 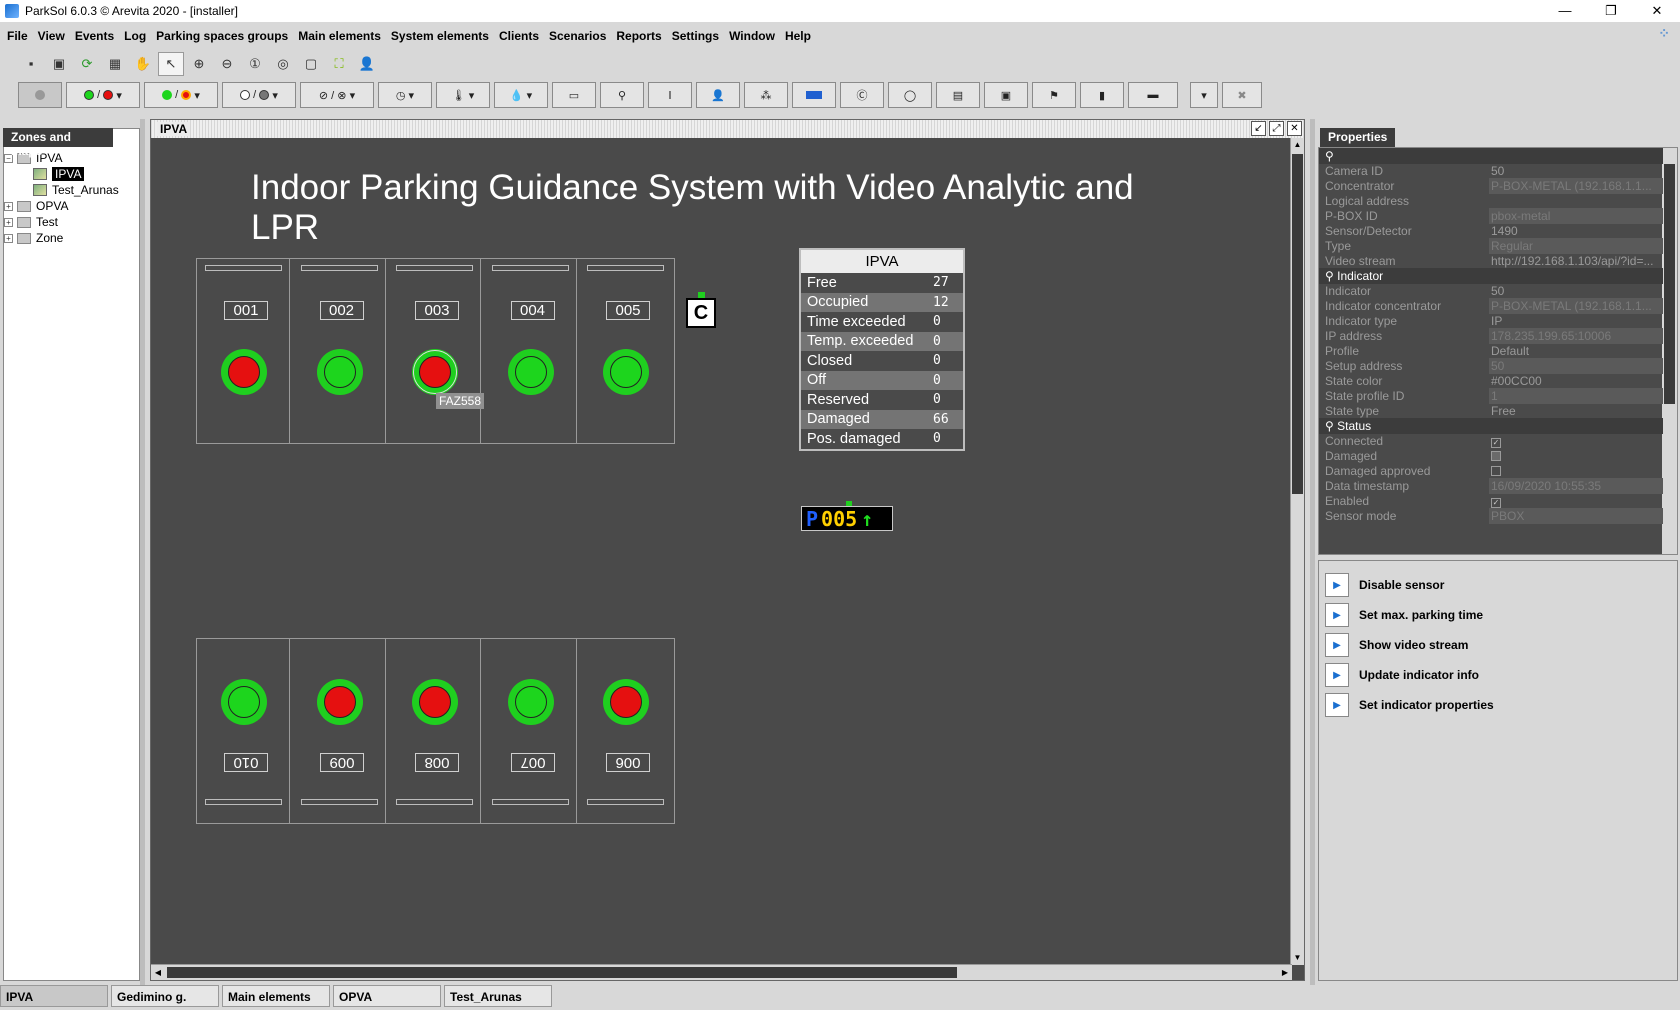 I want to click on property-row: Camera ID 50, so click(x=1491, y=171).